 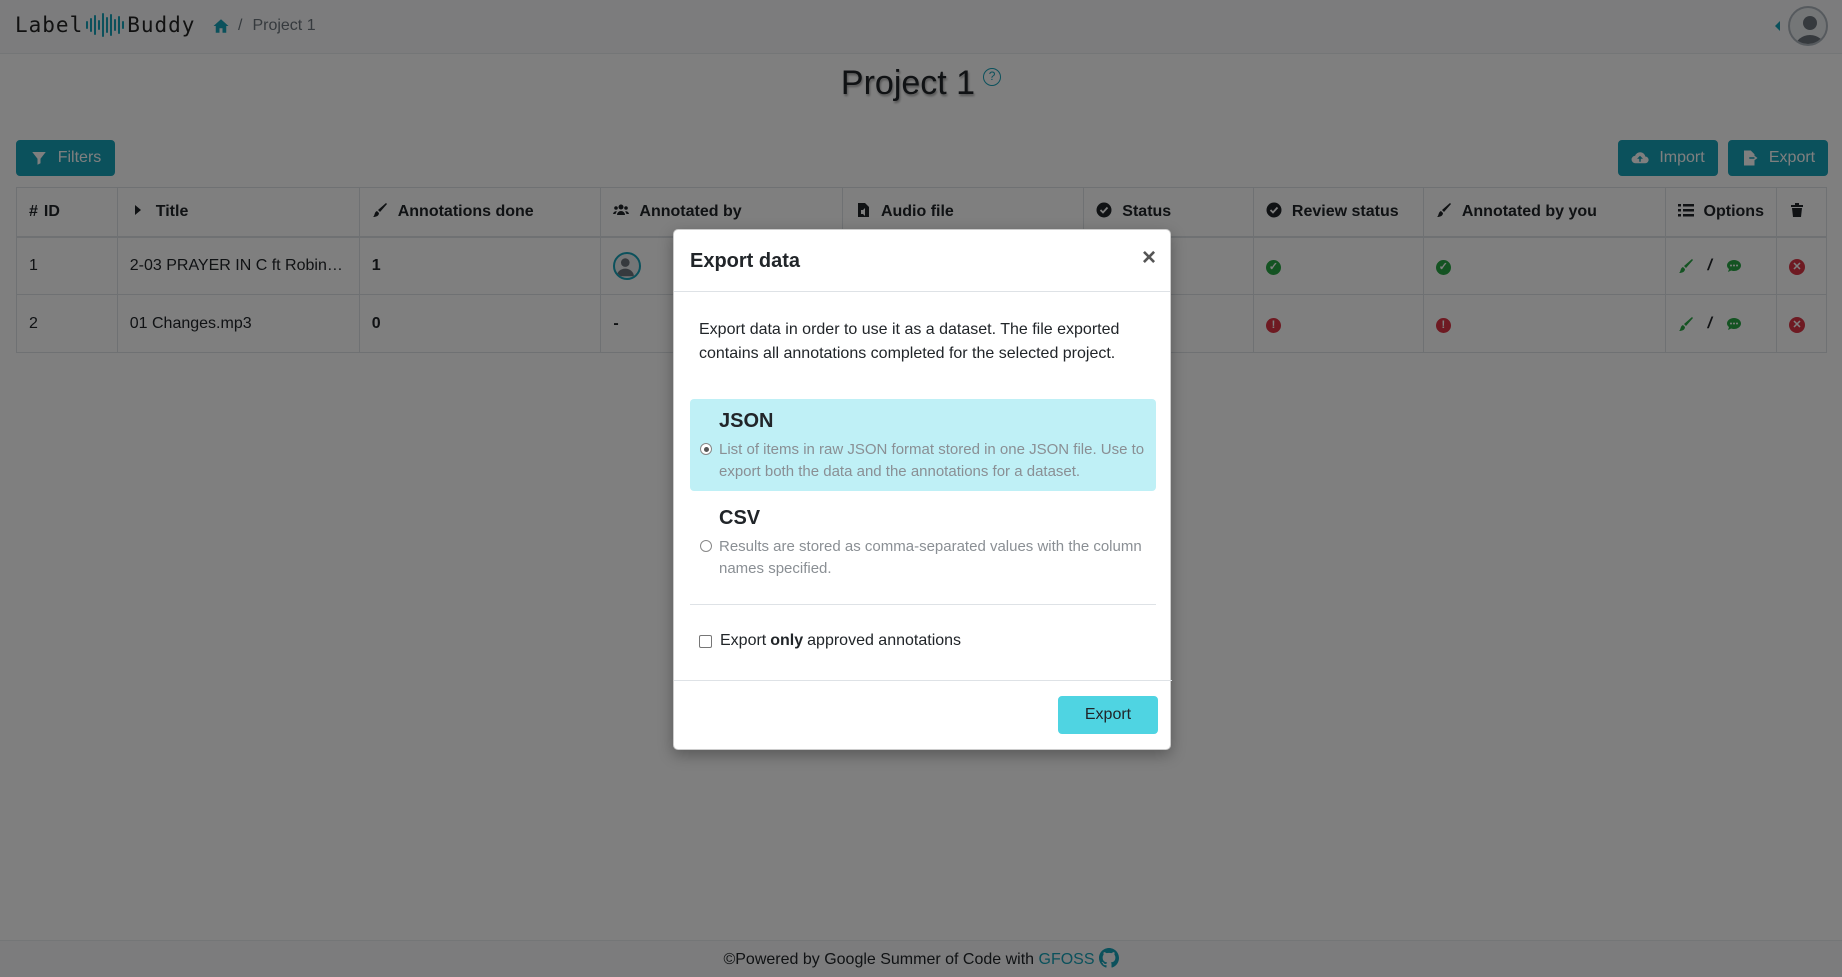 I want to click on close-icon: ×, so click(x=1149, y=258).